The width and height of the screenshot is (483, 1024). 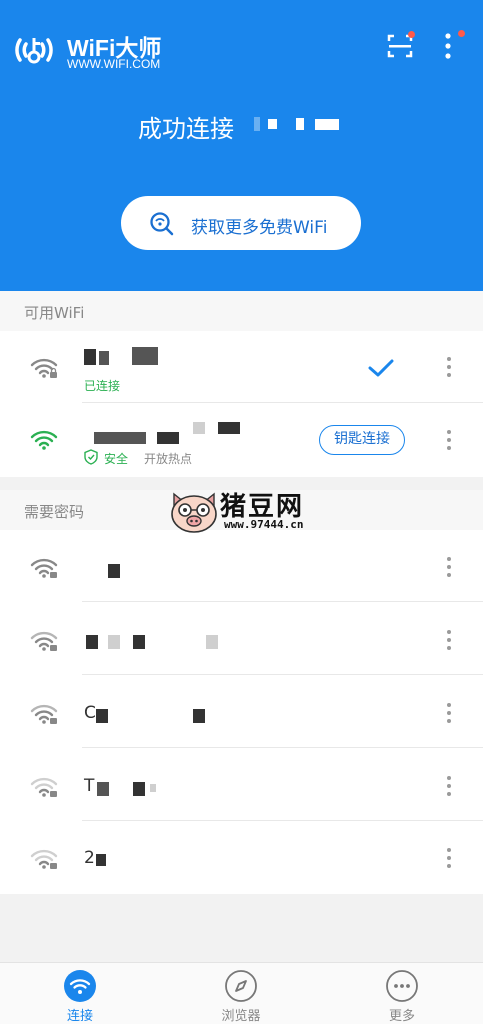 I want to click on hotspot-type-label: 开放热点, so click(x=168, y=459).